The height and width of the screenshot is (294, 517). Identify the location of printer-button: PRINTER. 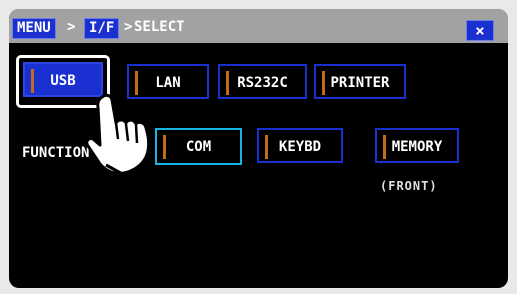
(360, 81).